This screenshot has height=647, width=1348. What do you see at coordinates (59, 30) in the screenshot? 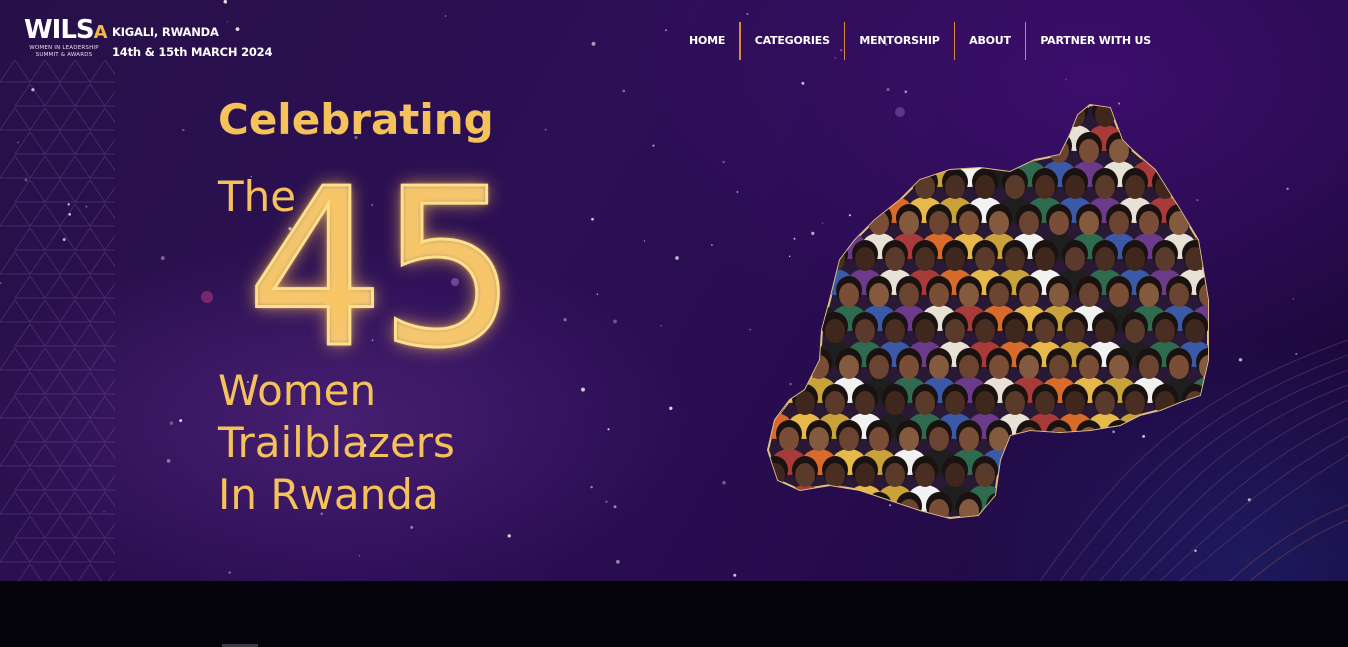
I see `logo-text: WILS` at bounding box center [59, 30].